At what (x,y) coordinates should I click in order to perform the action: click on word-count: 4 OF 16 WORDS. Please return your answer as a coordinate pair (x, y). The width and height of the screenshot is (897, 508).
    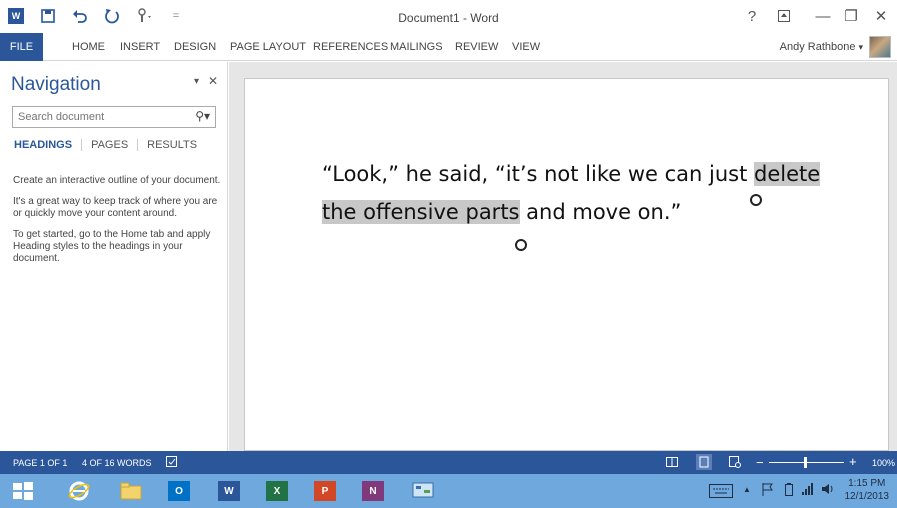
    Looking at the image, I should click on (117, 463).